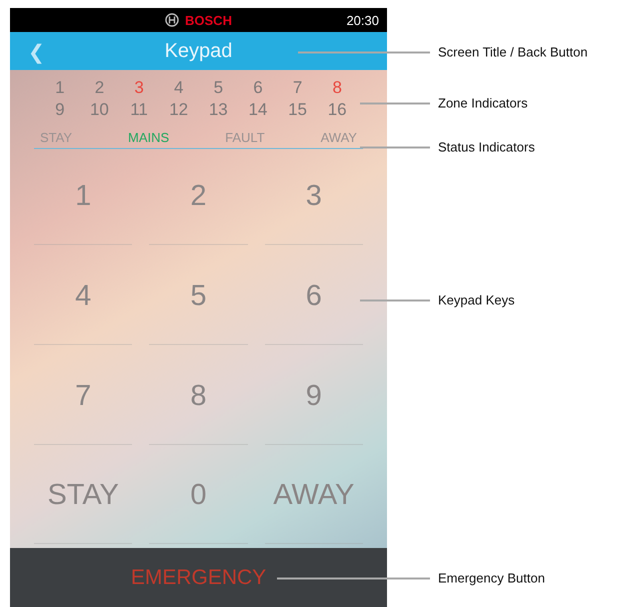 The image size is (619, 607). What do you see at coordinates (198, 296) in the screenshot?
I see `keypad-key: 5` at bounding box center [198, 296].